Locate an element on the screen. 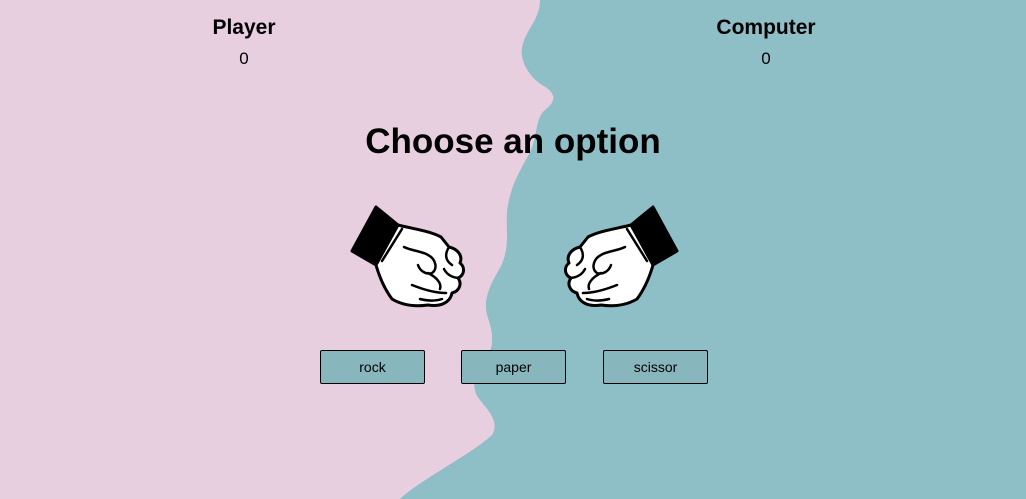 Image resolution: width=1026 pixels, height=499 pixels. player-score-panel: Player 0 is located at coordinates (244, 42).